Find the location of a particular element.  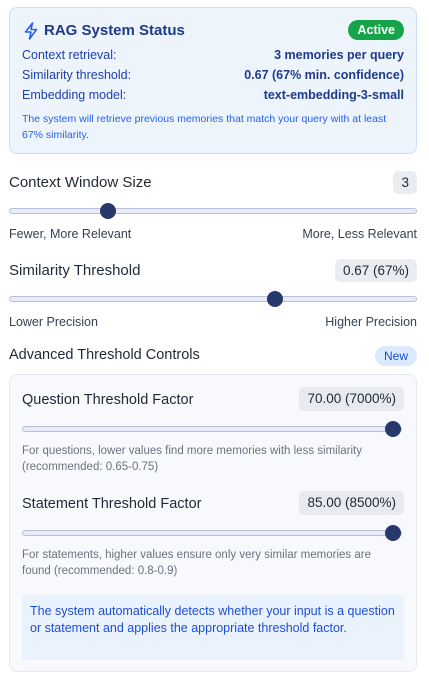

statement-threshold-slider is located at coordinates (212, 533).